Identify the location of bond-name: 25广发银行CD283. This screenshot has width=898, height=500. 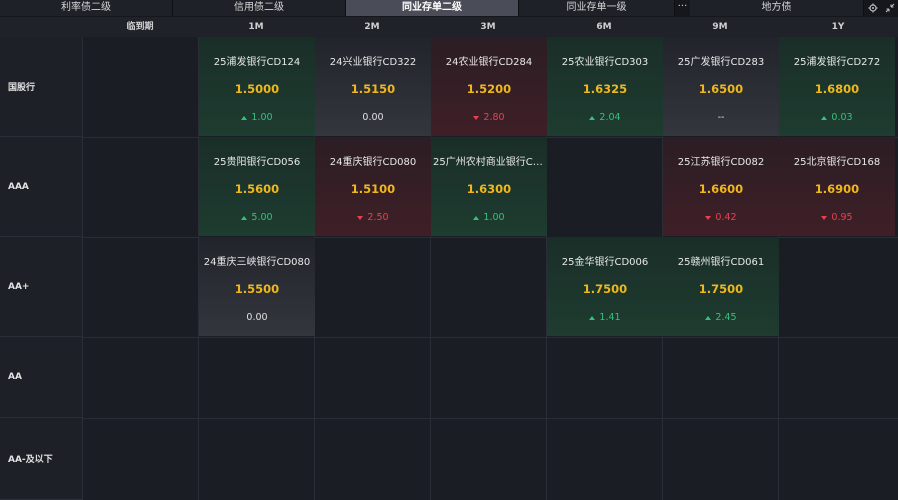
(721, 62).